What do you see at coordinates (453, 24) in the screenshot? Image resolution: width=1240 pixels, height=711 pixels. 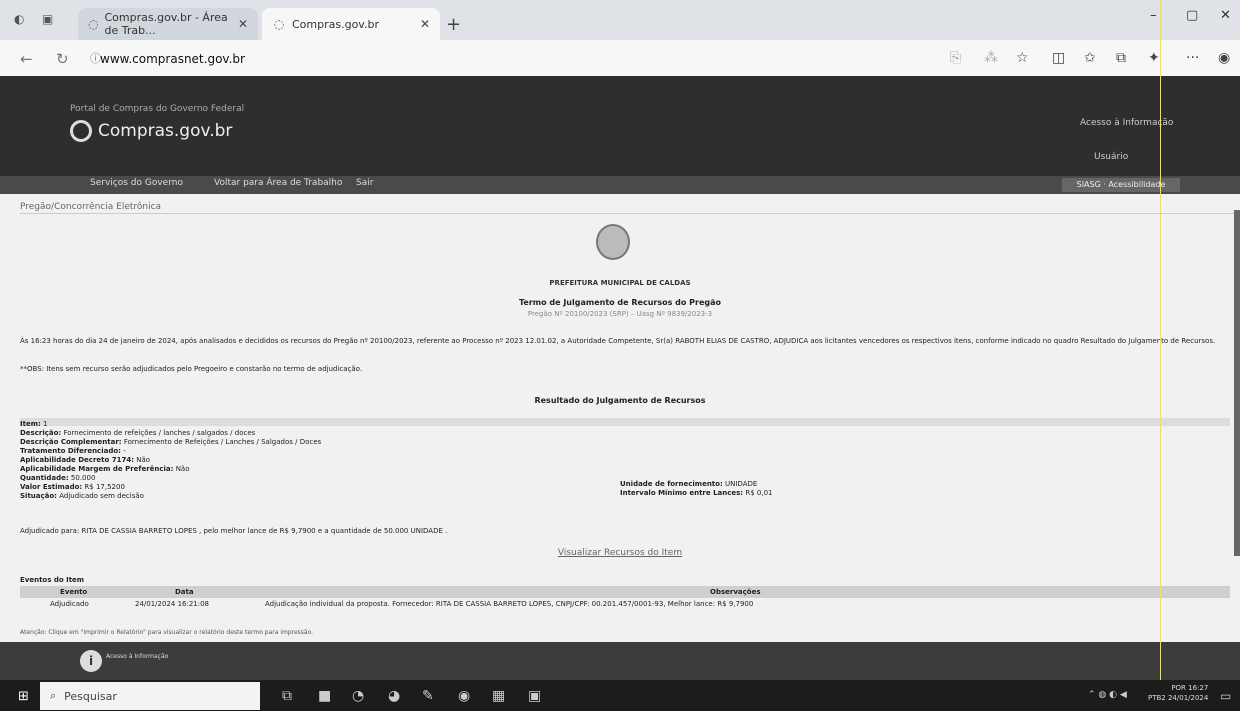 I see `new-tab-button: +` at bounding box center [453, 24].